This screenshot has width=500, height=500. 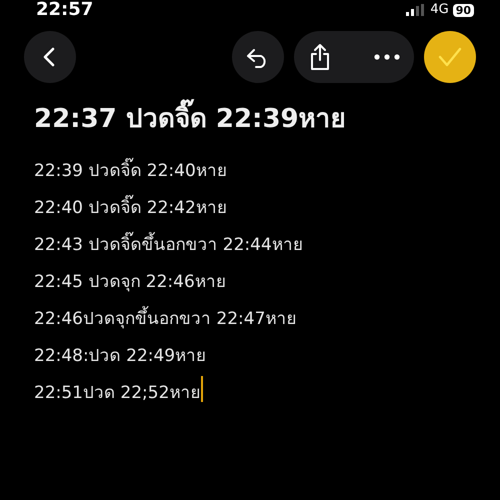 What do you see at coordinates (202, 389) in the screenshot?
I see `text-cursor` at bounding box center [202, 389].